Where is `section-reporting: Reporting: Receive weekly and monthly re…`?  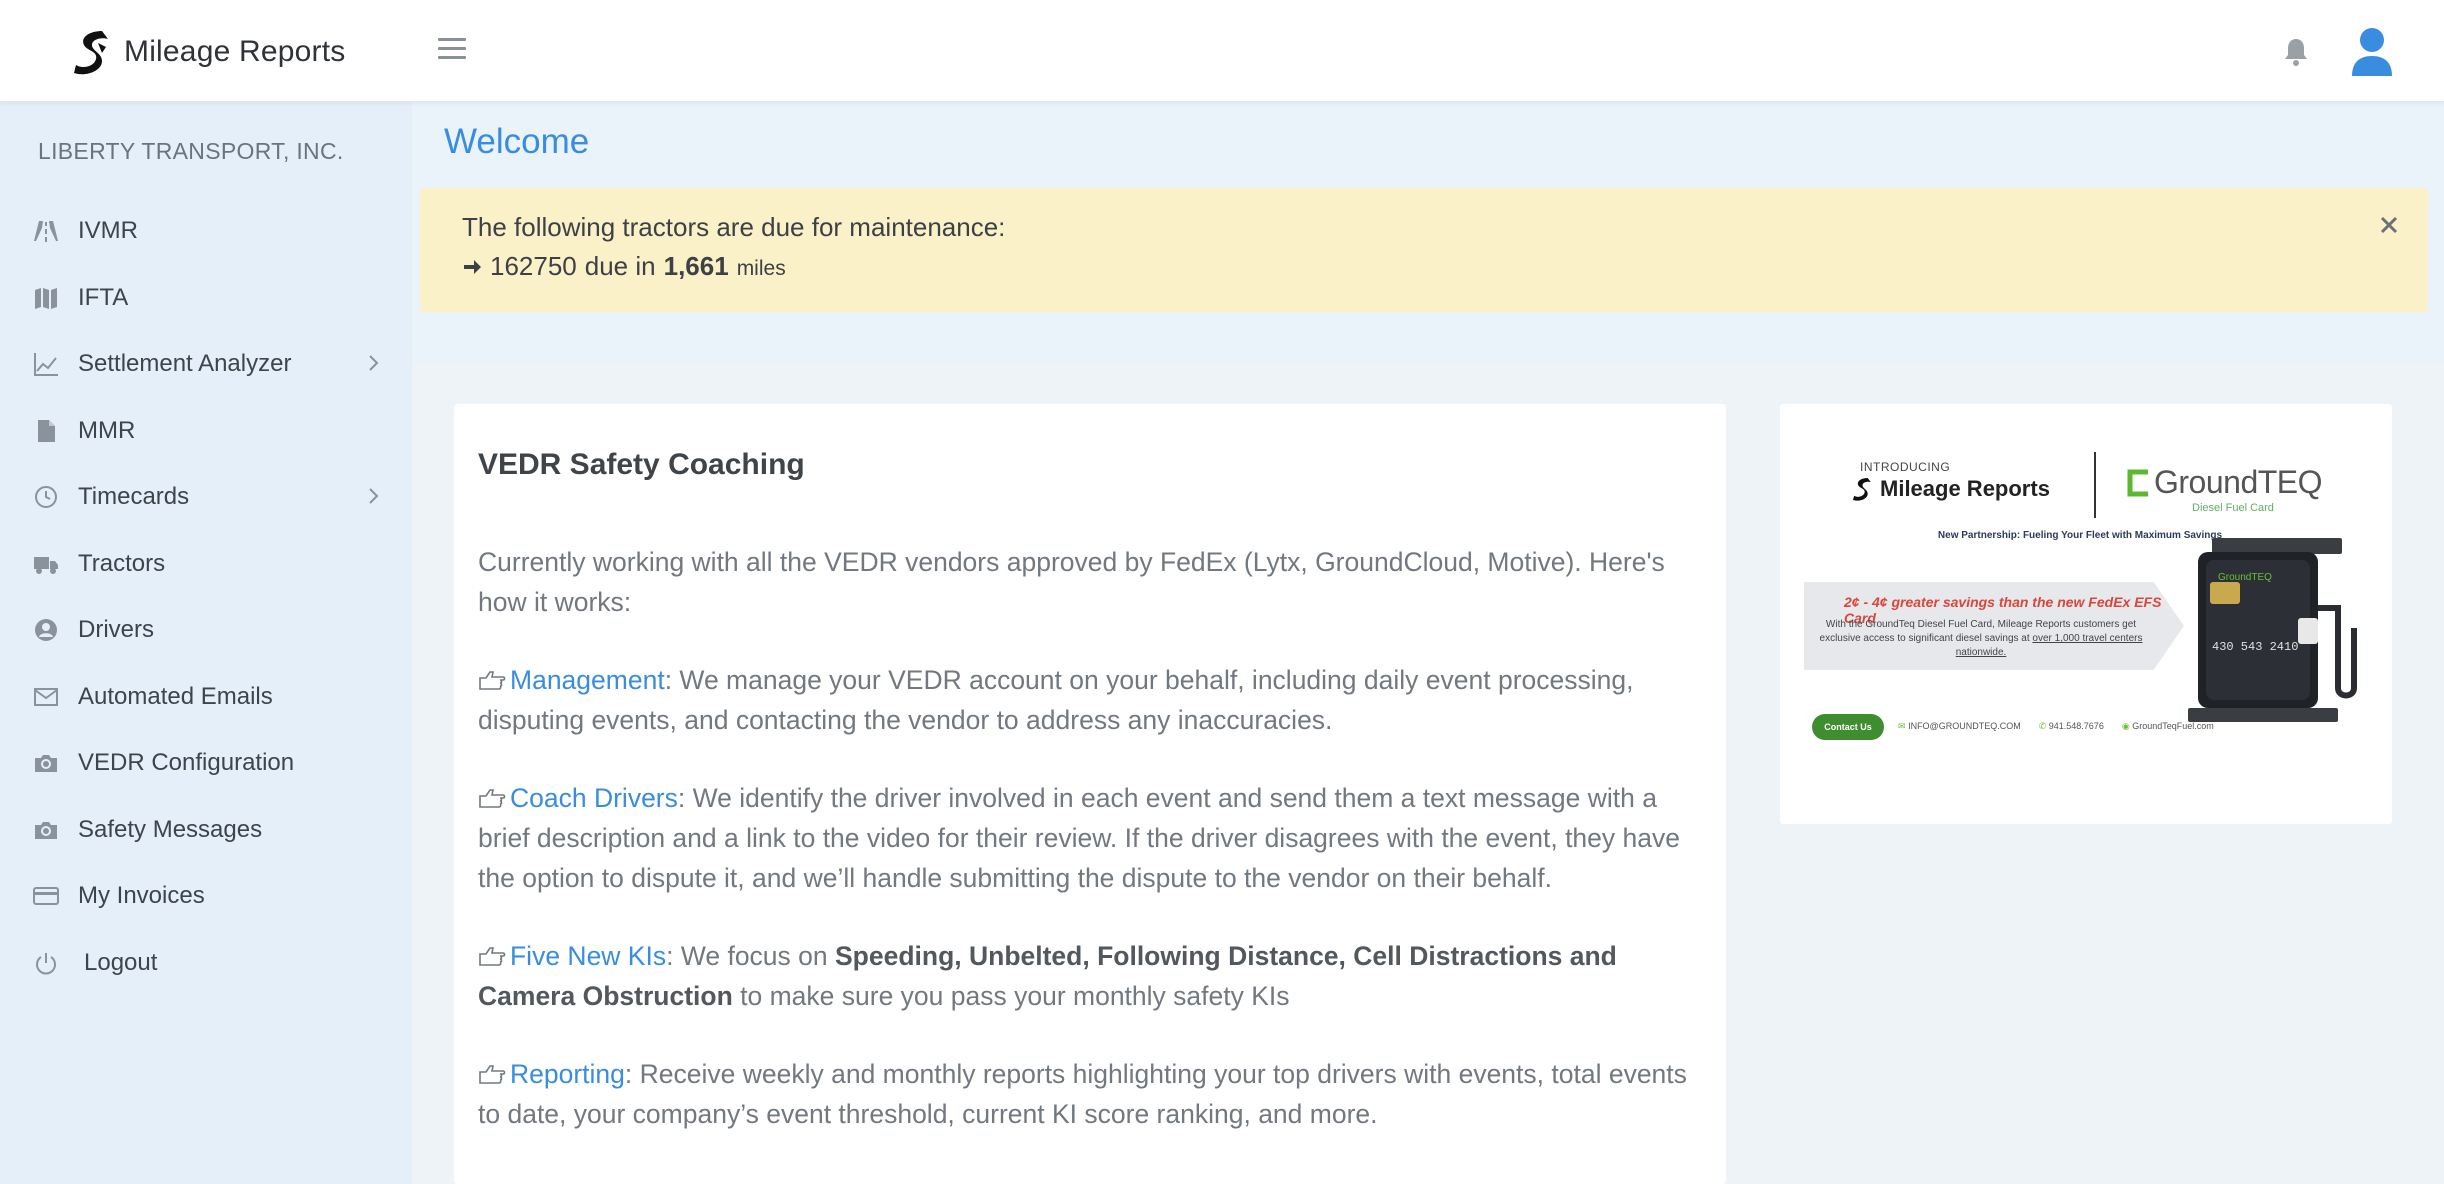
section-reporting: Reporting: Receive weekly and monthly re… is located at coordinates (1082, 1094).